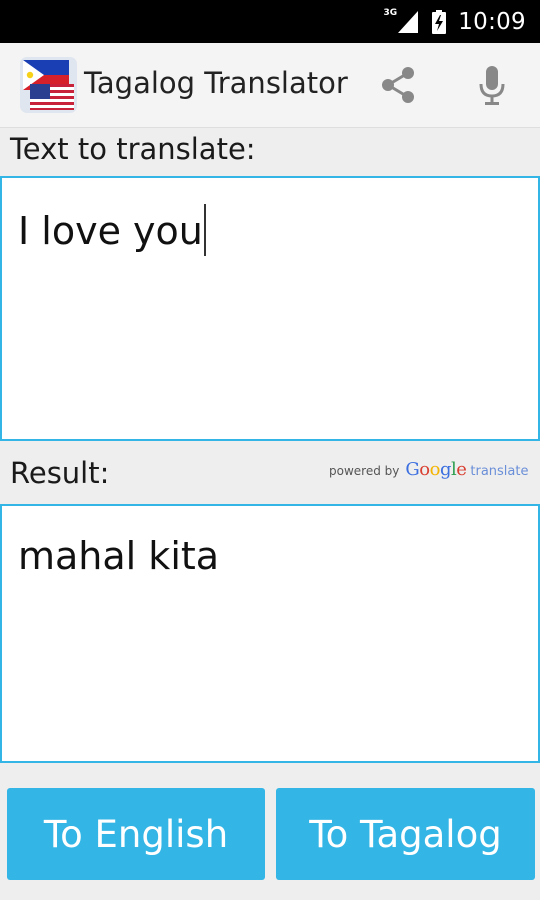  What do you see at coordinates (436, 469) in the screenshot?
I see `google-logo: Google` at bounding box center [436, 469].